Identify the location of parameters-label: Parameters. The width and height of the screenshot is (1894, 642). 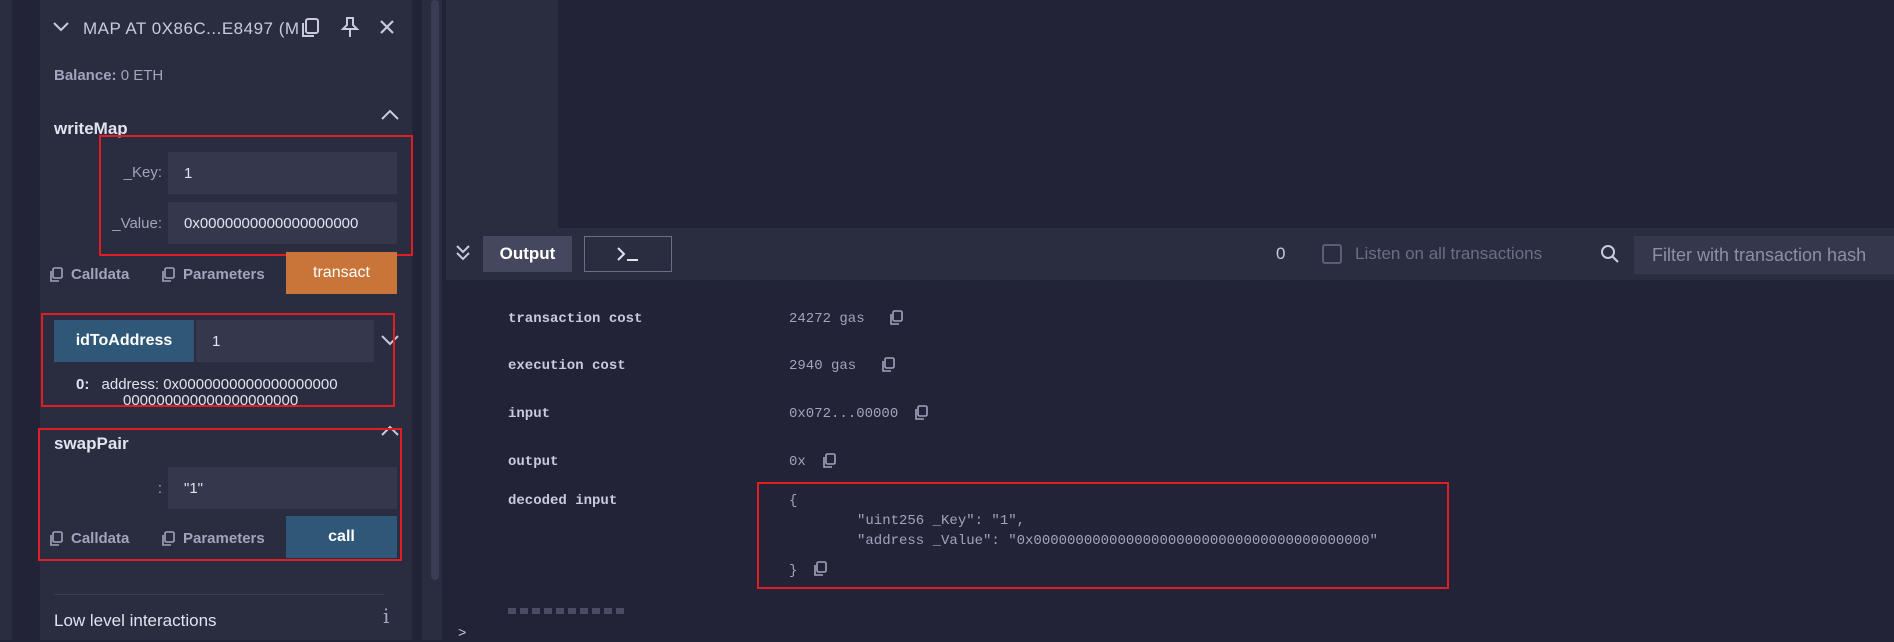
(224, 274).